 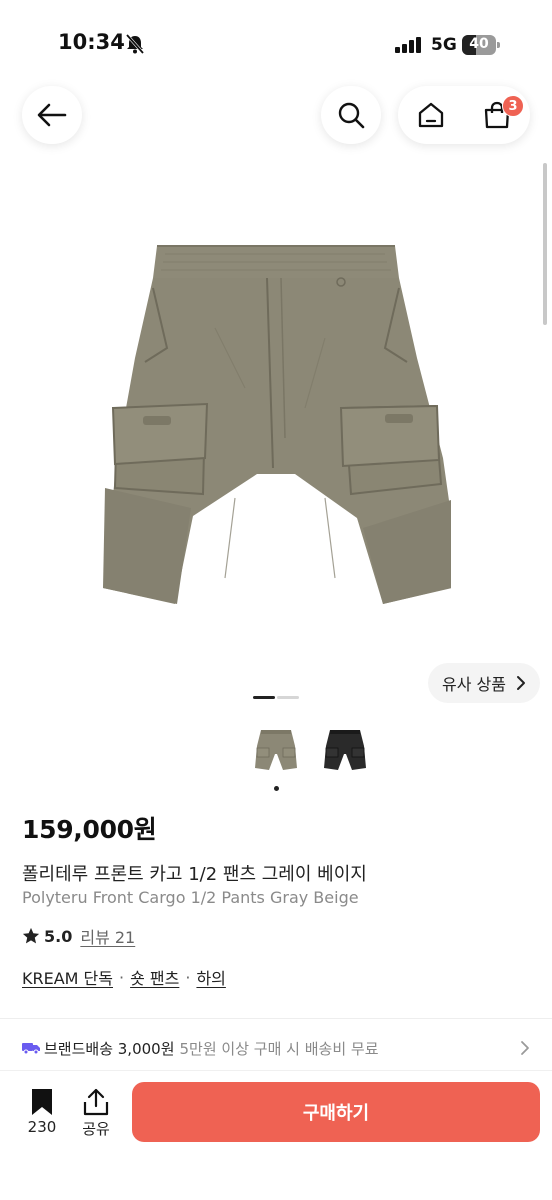 I want to click on category-tags: KREAM 단독 · 숏 팬츠 · 하의, so click(x=124, y=977).